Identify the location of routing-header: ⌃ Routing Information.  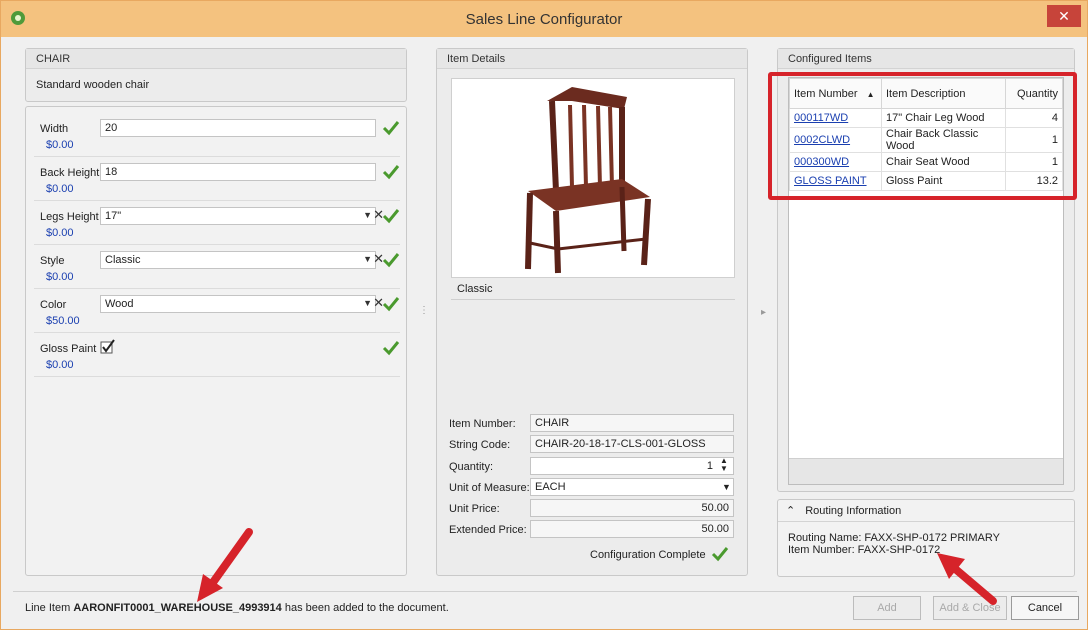
(926, 511).